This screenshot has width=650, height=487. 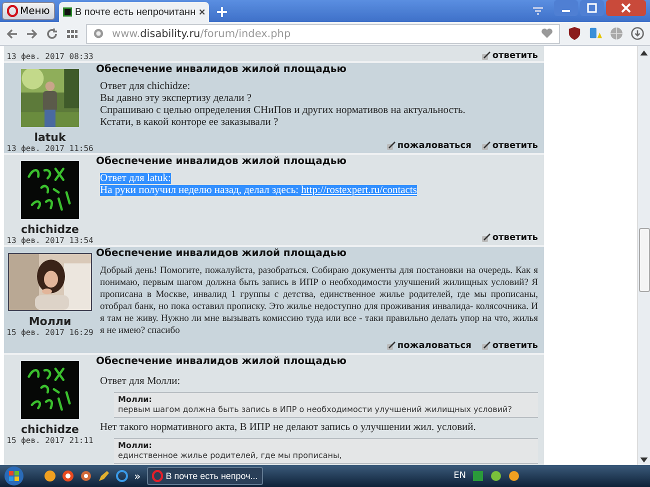 I want to click on forward-icon, so click(x=32, y=34).